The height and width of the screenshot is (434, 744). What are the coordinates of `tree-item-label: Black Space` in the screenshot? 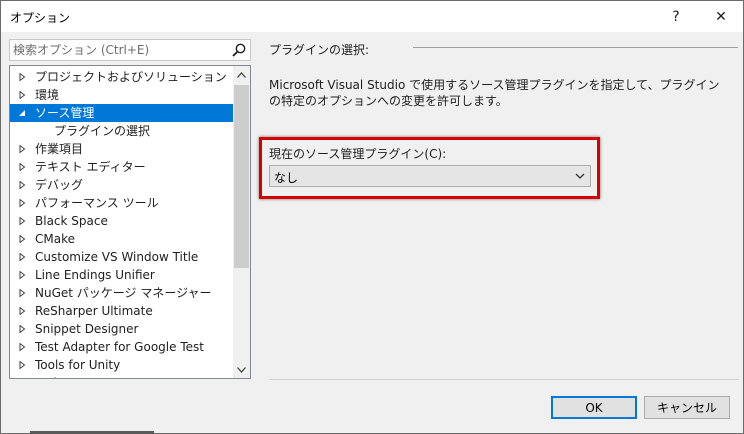 It's located at (71, 221).